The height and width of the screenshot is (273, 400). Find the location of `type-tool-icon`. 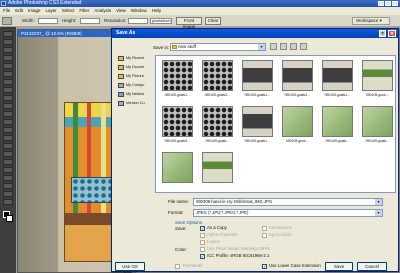

type-tool-icon is located at coordinates (8, 154).